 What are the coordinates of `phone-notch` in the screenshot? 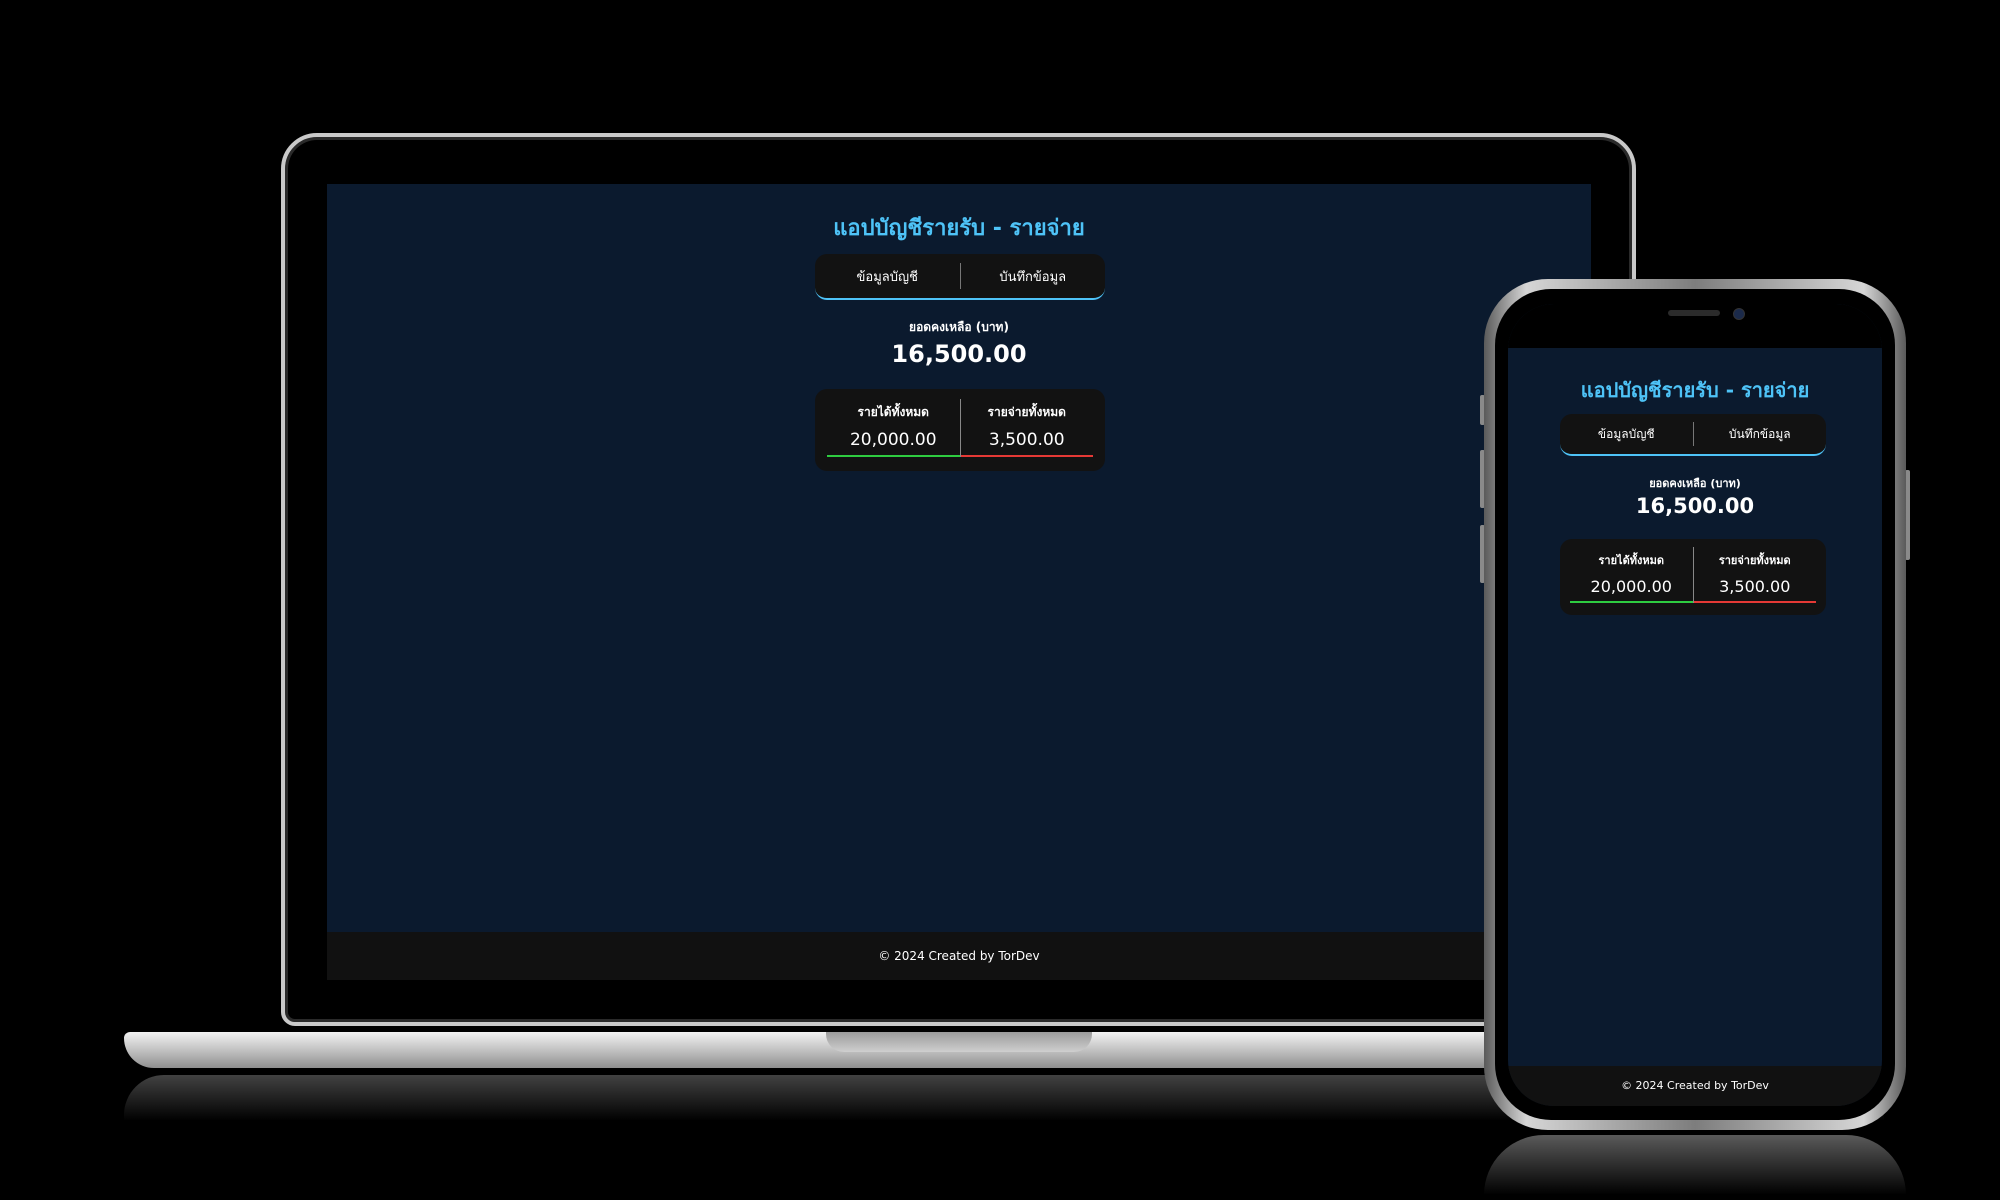 It's located at (1695, 318).